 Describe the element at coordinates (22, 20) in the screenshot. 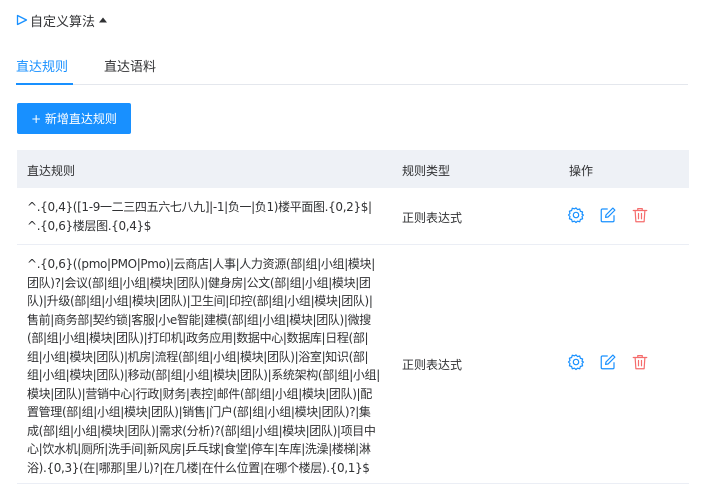

I see `play-triangle-icon` at that location.